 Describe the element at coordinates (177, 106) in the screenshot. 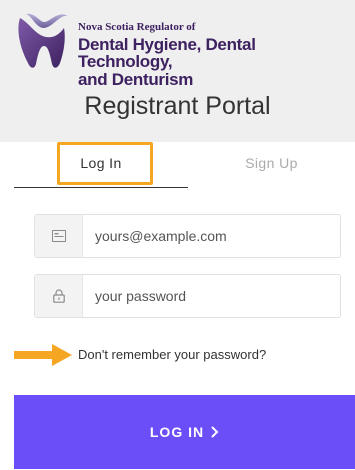

I see `page-title: Registrant Portal` at that location.